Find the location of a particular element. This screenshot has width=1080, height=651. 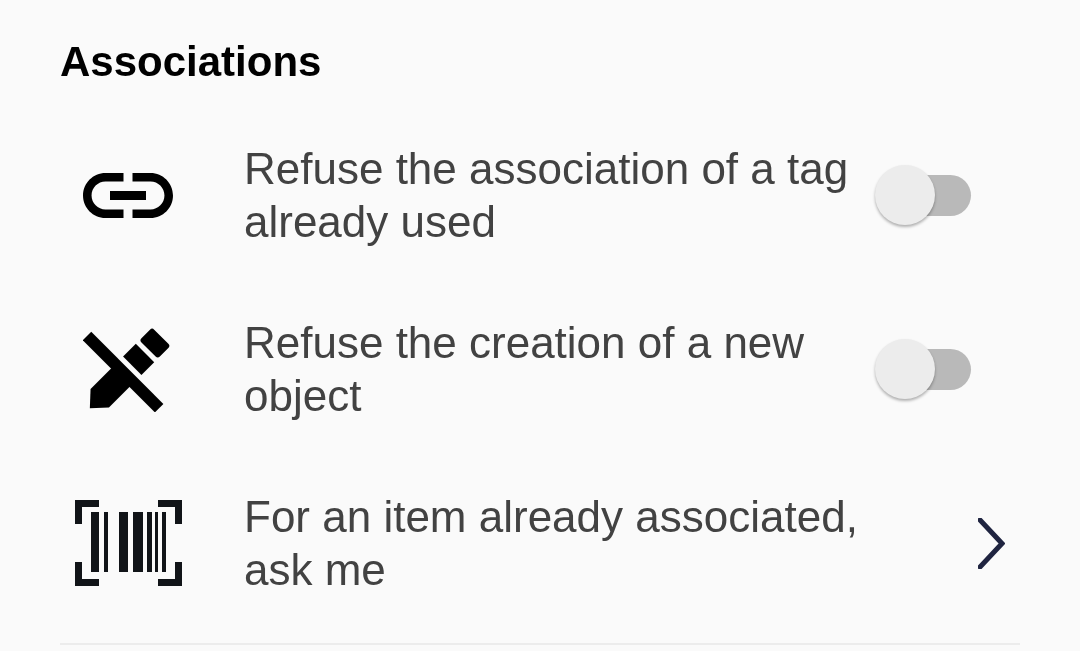

link-icon is located at coordinates (128, 195).